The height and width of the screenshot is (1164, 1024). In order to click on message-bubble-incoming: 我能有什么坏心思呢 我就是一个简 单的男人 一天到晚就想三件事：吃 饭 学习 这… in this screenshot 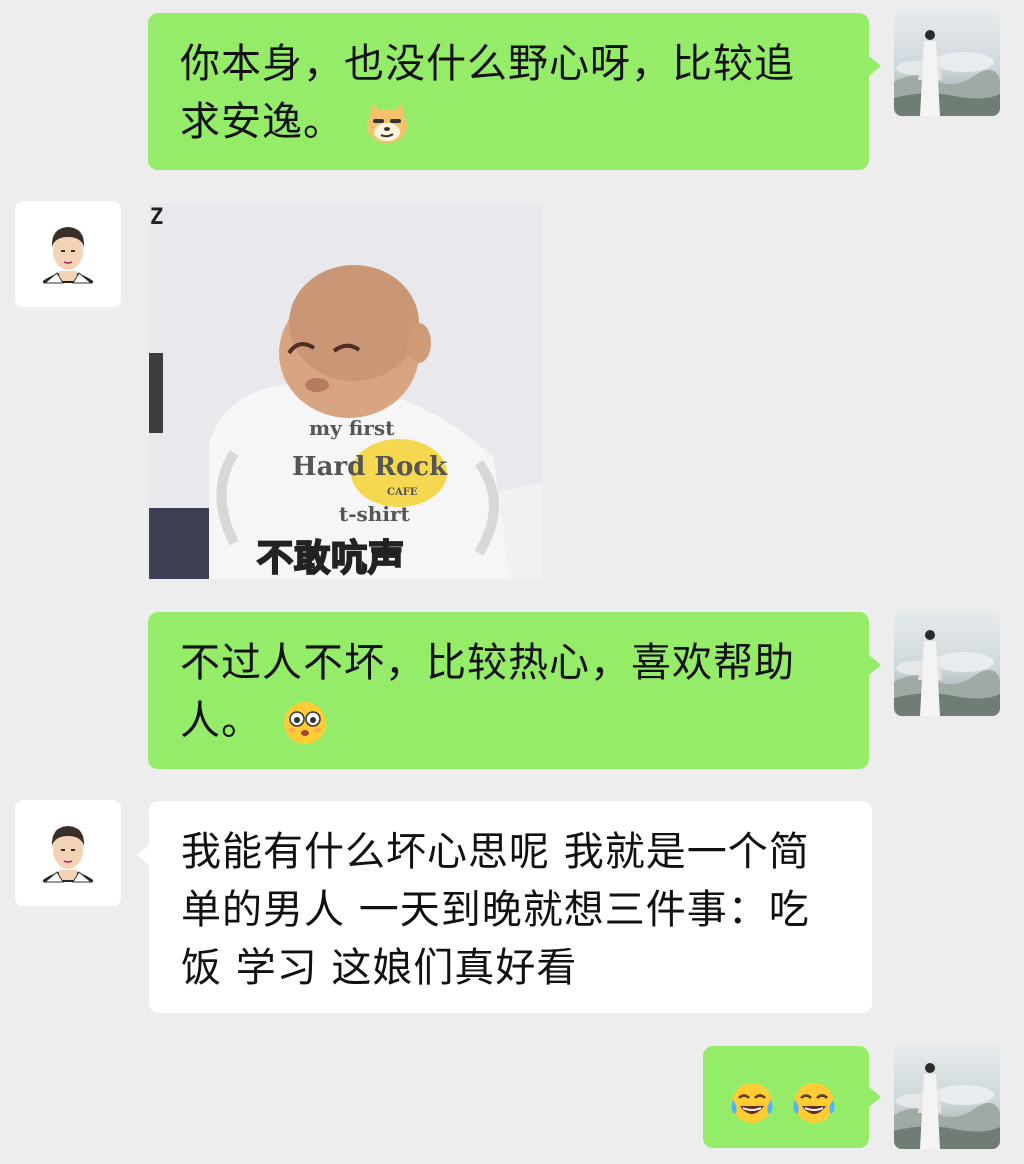, I will do `click(510, 907)`.